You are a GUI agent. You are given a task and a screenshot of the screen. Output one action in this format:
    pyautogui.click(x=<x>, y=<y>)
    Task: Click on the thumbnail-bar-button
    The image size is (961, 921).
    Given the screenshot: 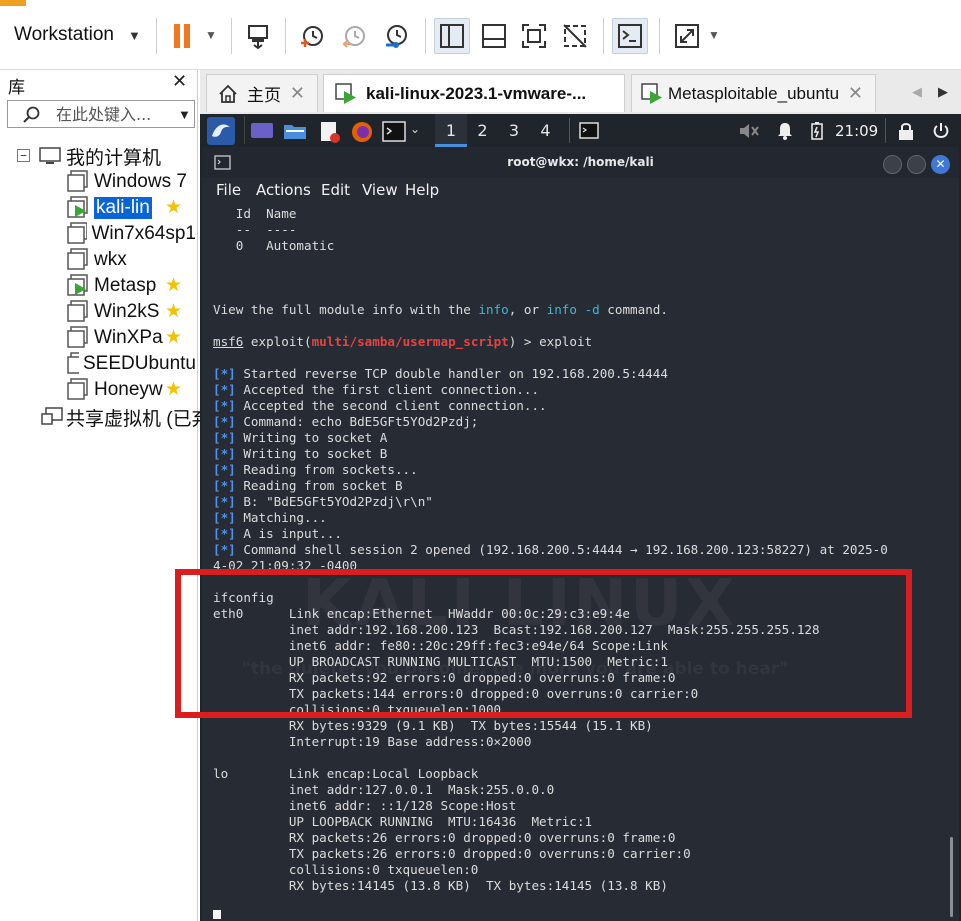 What is the action you would take?
    pyautogui.click(x=494, y=36)
    